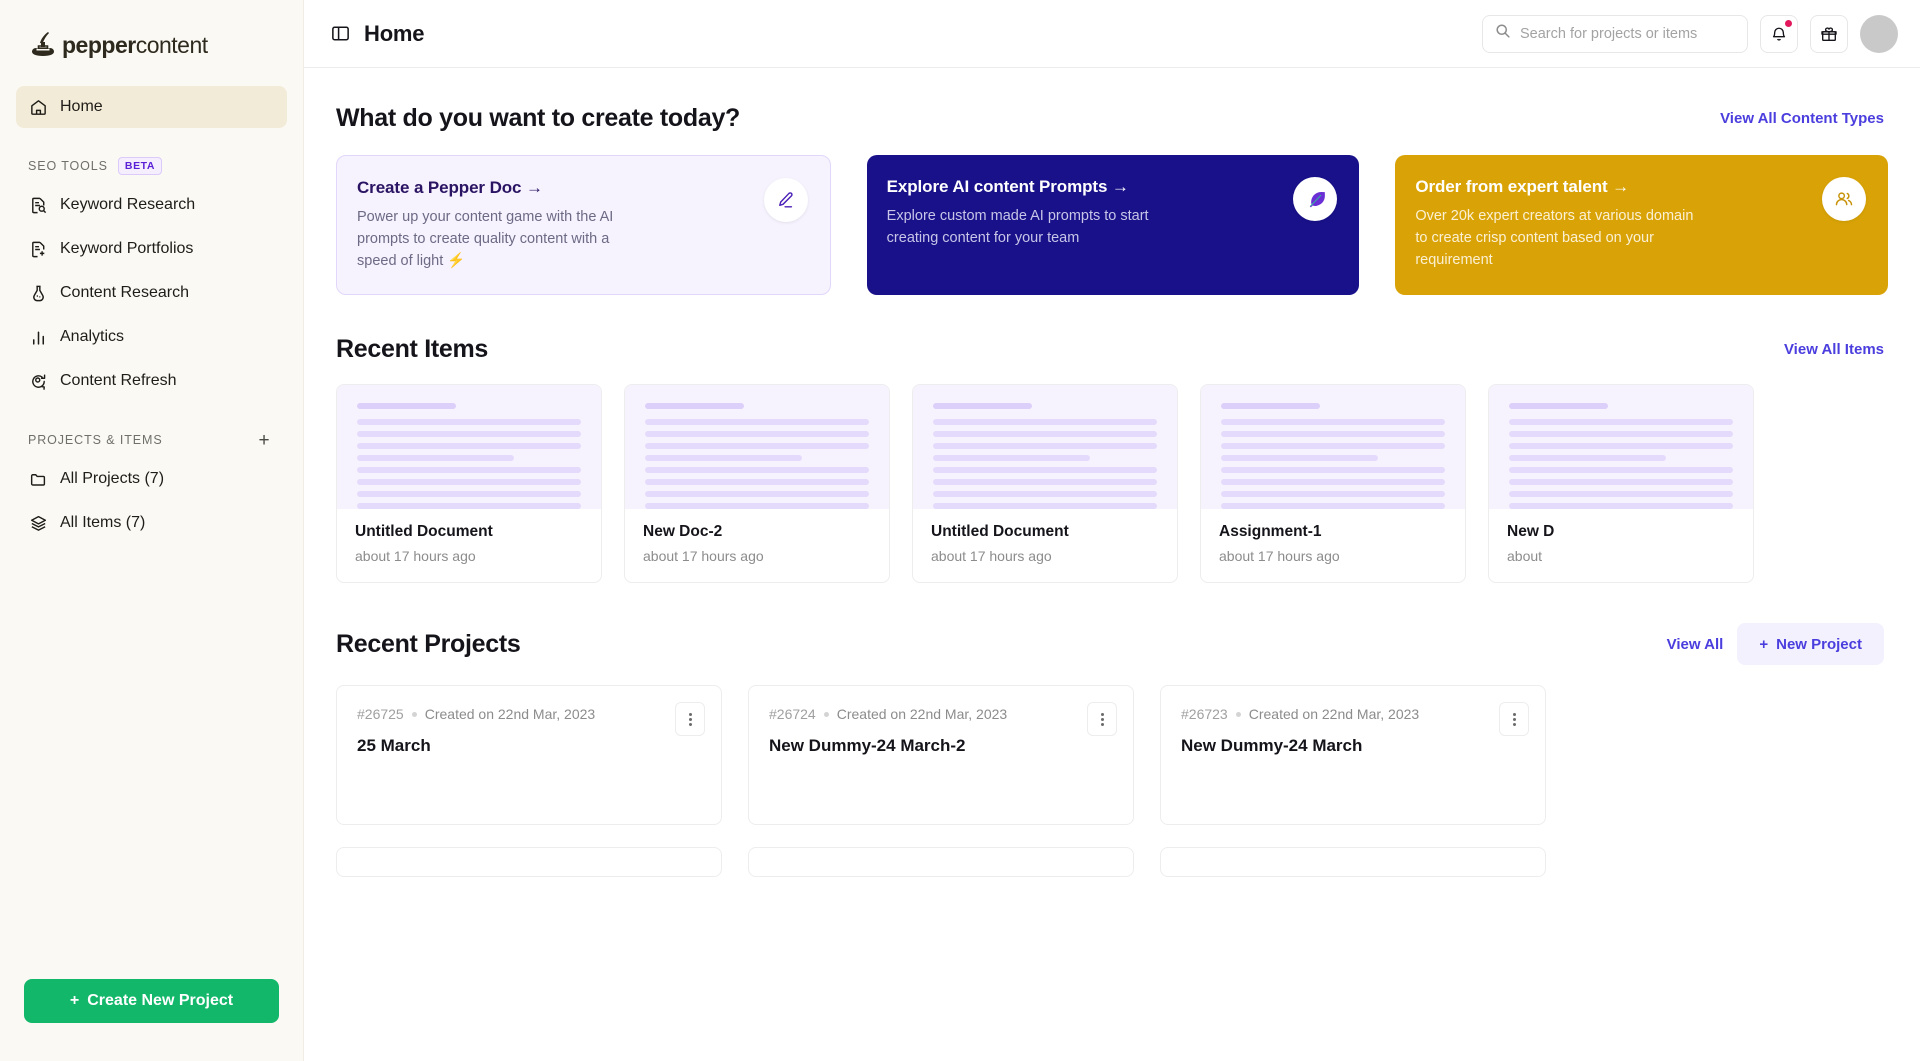 The height and width of the screenshot is (1061, 1920). Describe the element at coordinates (1829, 33) in the screenshot. I see `gift-button` at that location.